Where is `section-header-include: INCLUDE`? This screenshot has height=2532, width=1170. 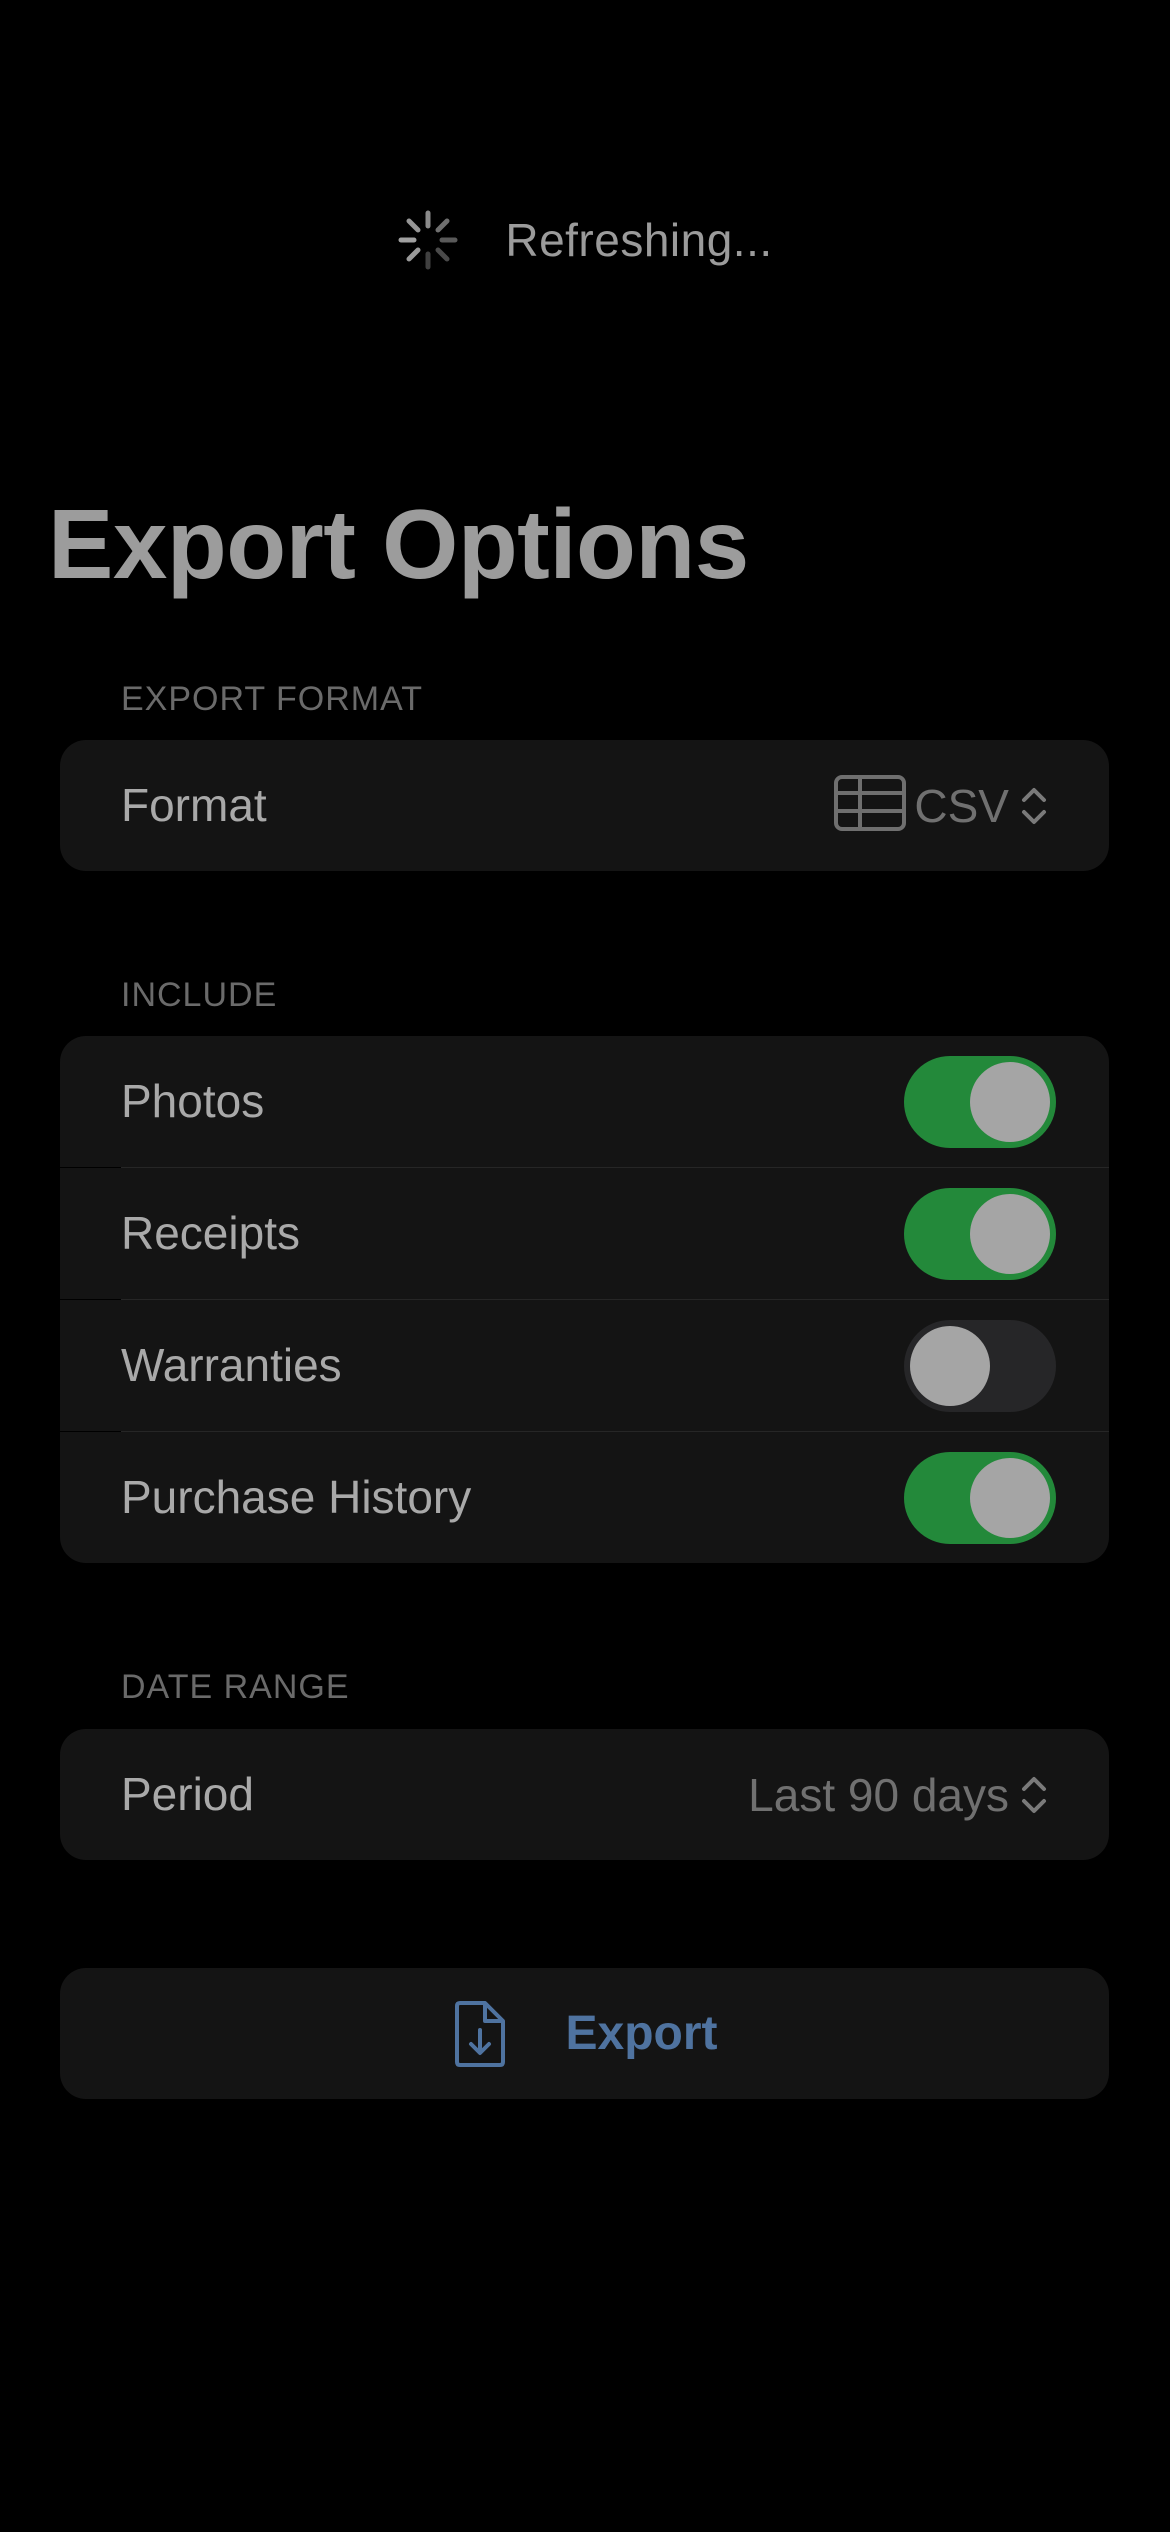 section-header-include: INCLUDE is located at coordinates (199, 995).